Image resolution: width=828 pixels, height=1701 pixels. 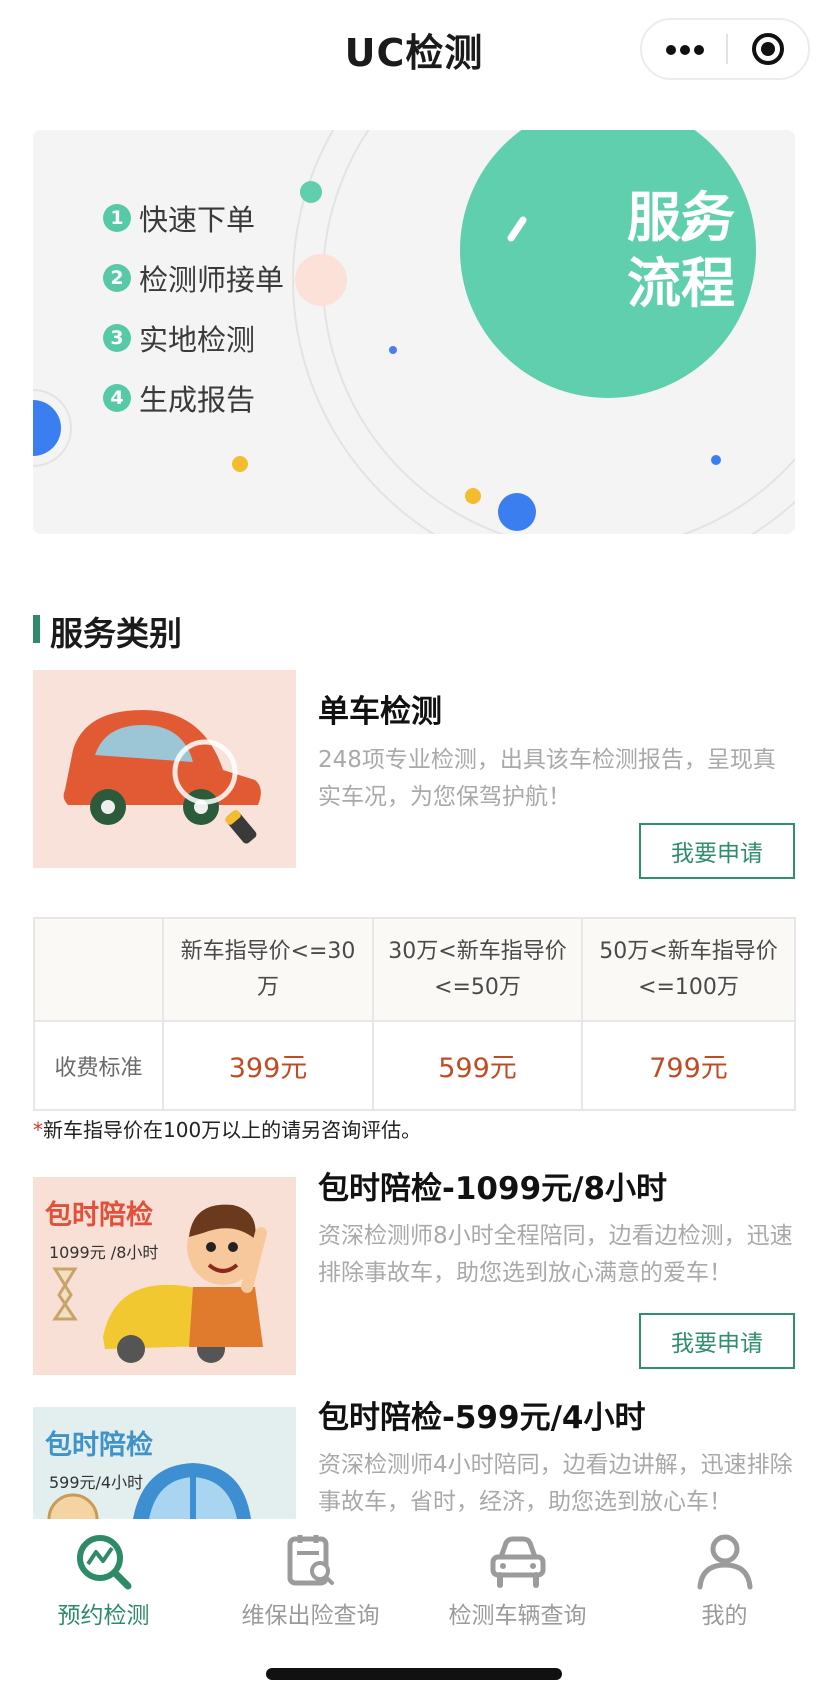 I want to click on banner-title-line1: 服务, so click(x=681, y=217).